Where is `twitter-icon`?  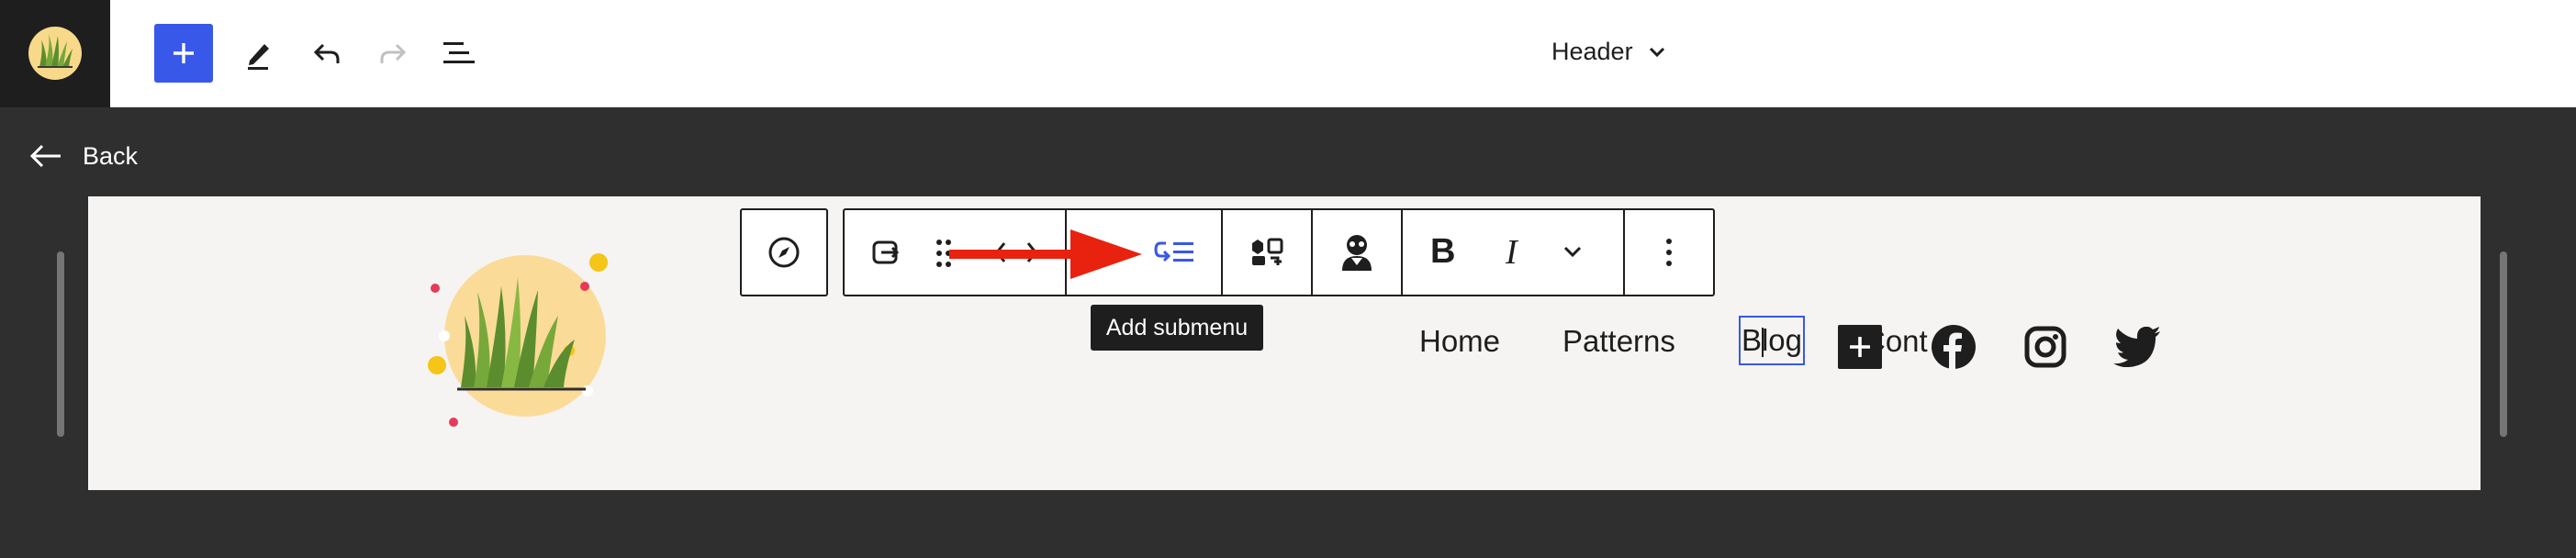
twitter-icon is located at coordinates (2136, 347).